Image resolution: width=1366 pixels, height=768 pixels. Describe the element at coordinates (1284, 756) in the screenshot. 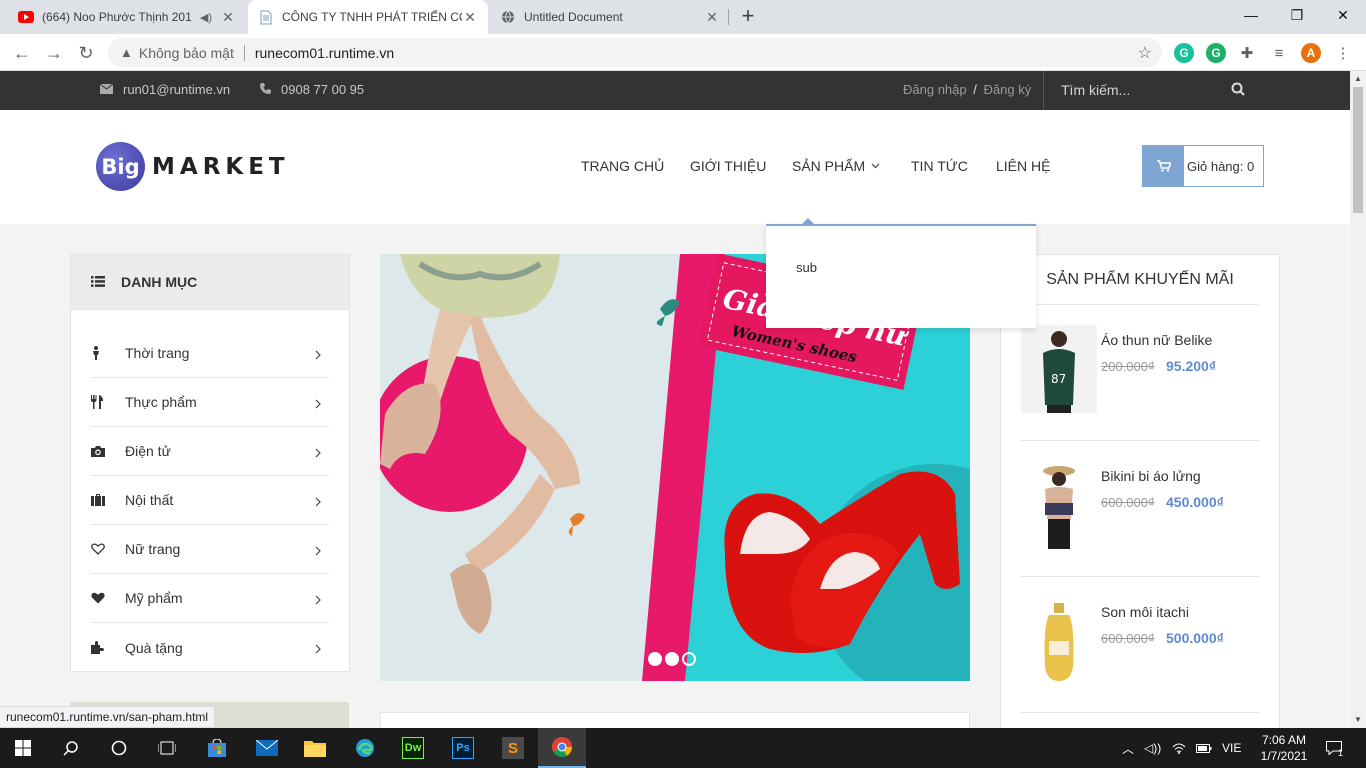

I see `clock-date: 1/7/2021` at that location.